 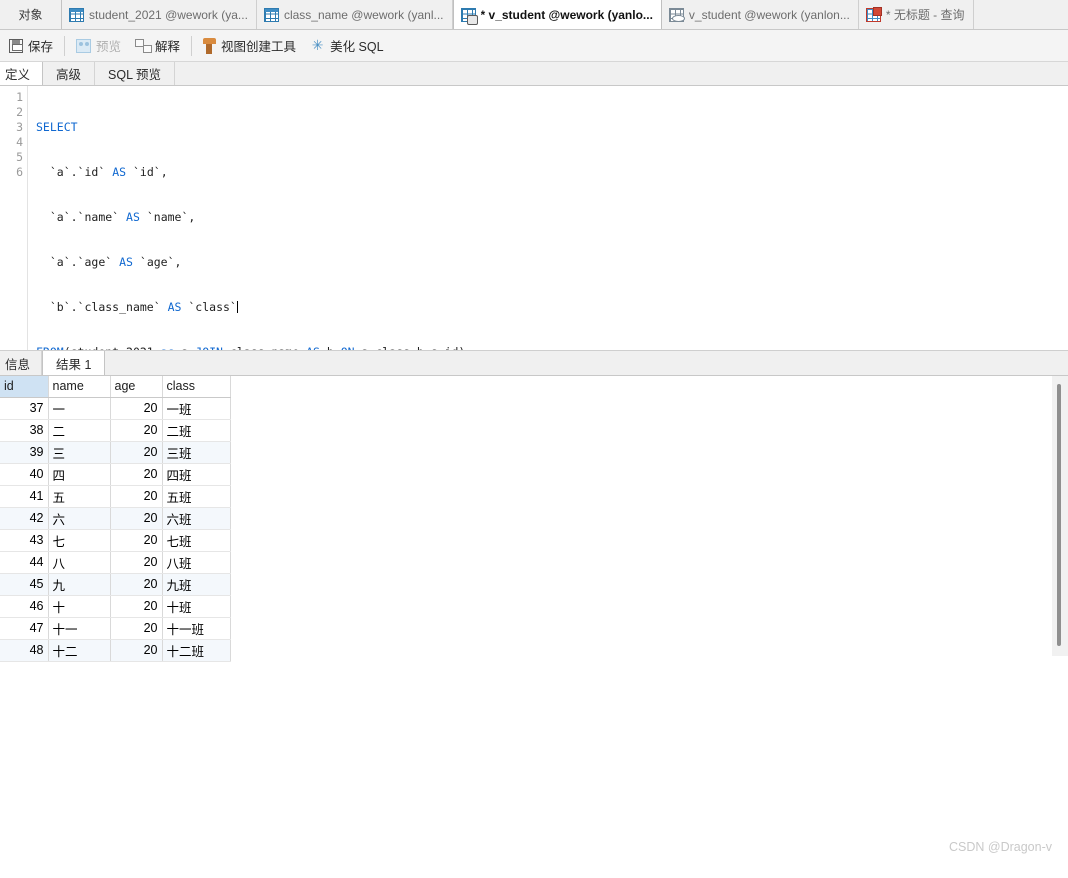 I want to click on cell-name: 二, so click(x=79, y=430).